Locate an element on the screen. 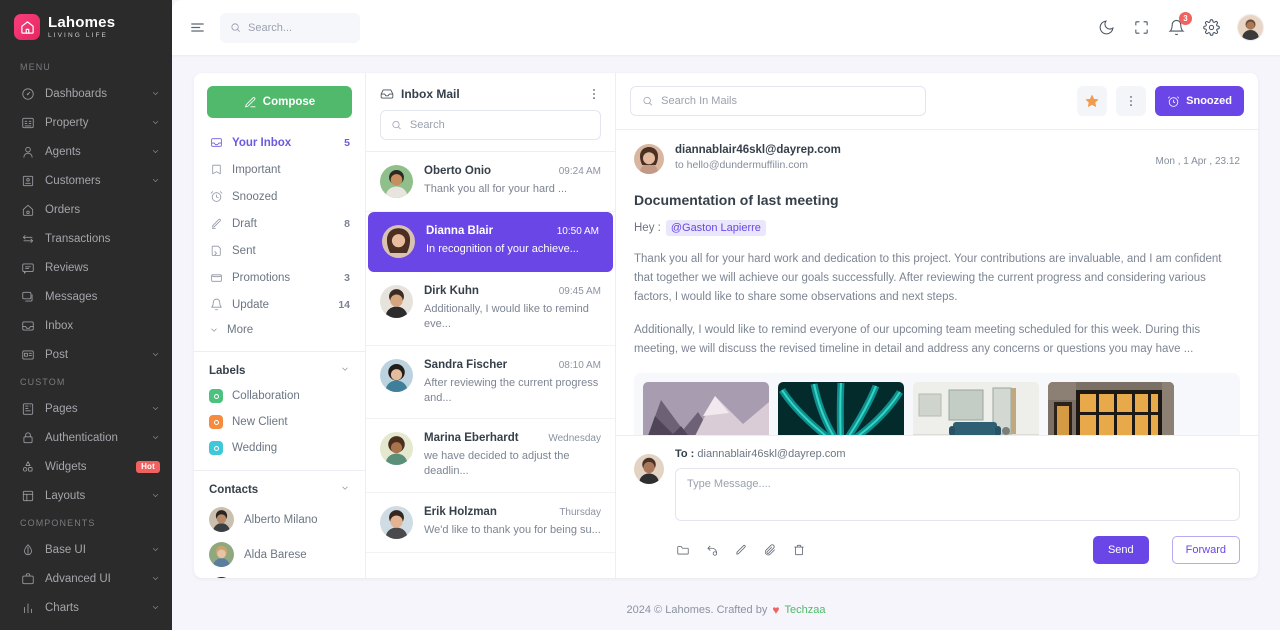  gear-icon is located at coordinates (1211, 27).